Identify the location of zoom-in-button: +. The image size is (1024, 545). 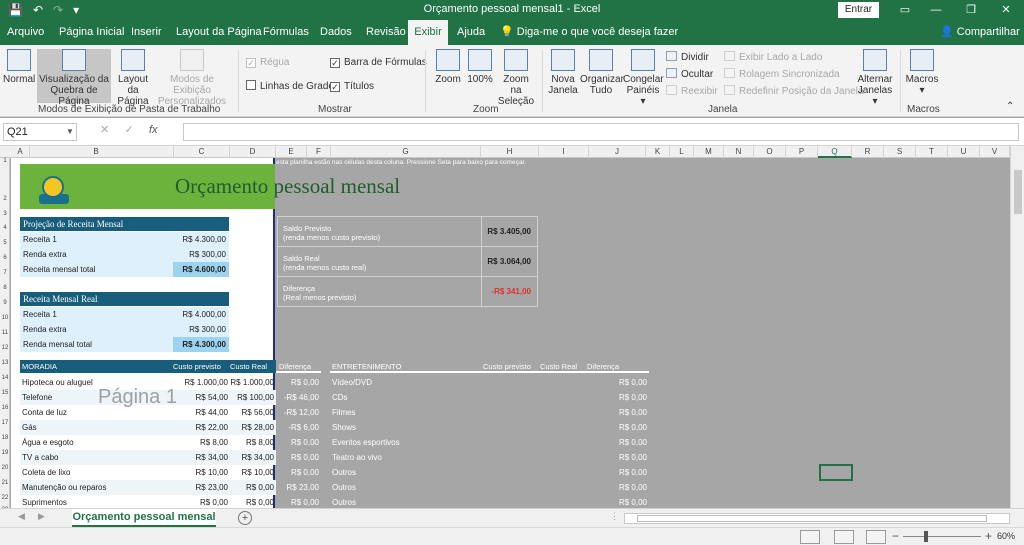
(988, 536).